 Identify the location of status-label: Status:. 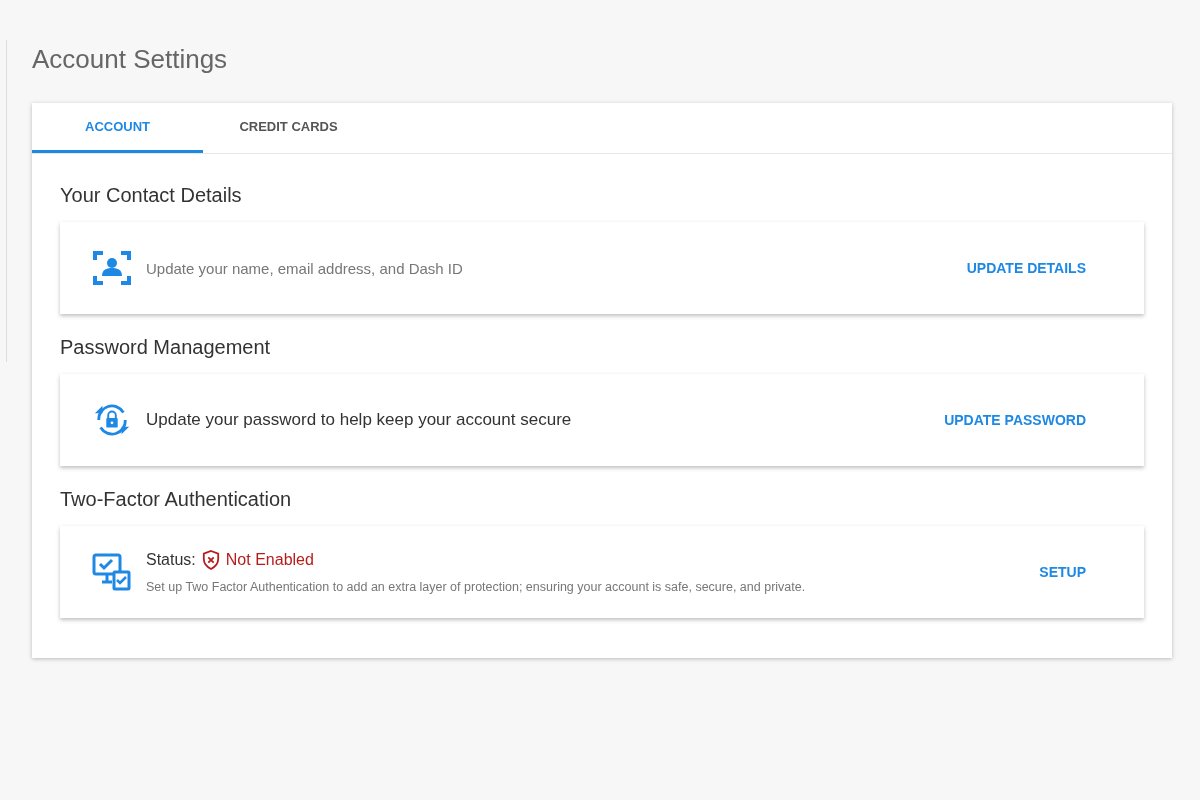
(171, 560).